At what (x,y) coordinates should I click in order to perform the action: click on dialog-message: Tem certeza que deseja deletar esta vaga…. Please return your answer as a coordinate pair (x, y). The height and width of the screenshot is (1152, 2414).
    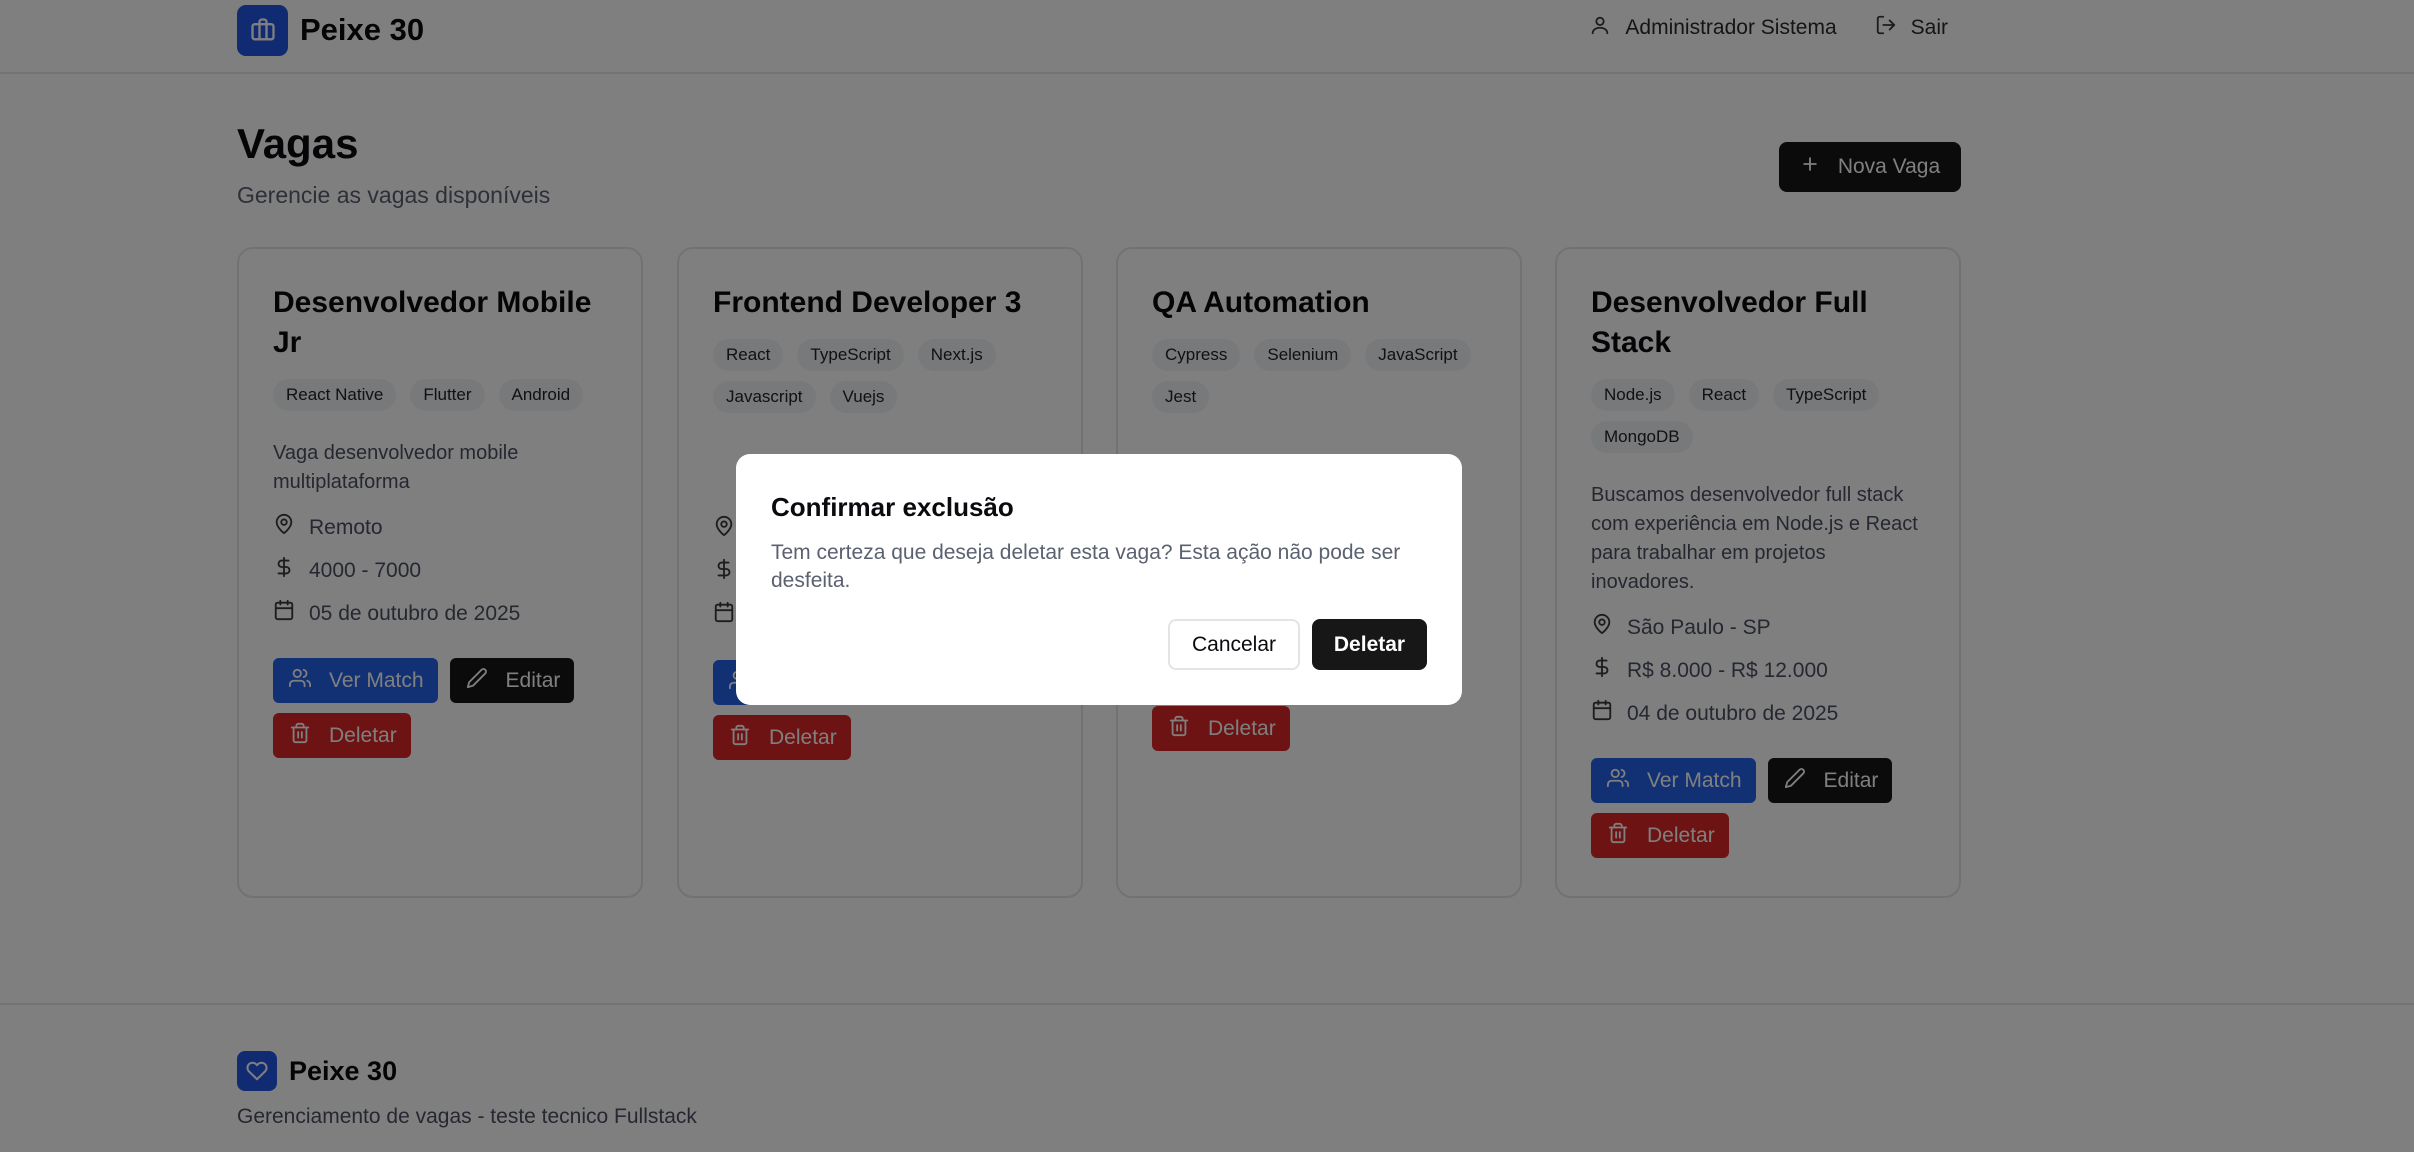
    Looking at the image, I should click on (1086, 566).